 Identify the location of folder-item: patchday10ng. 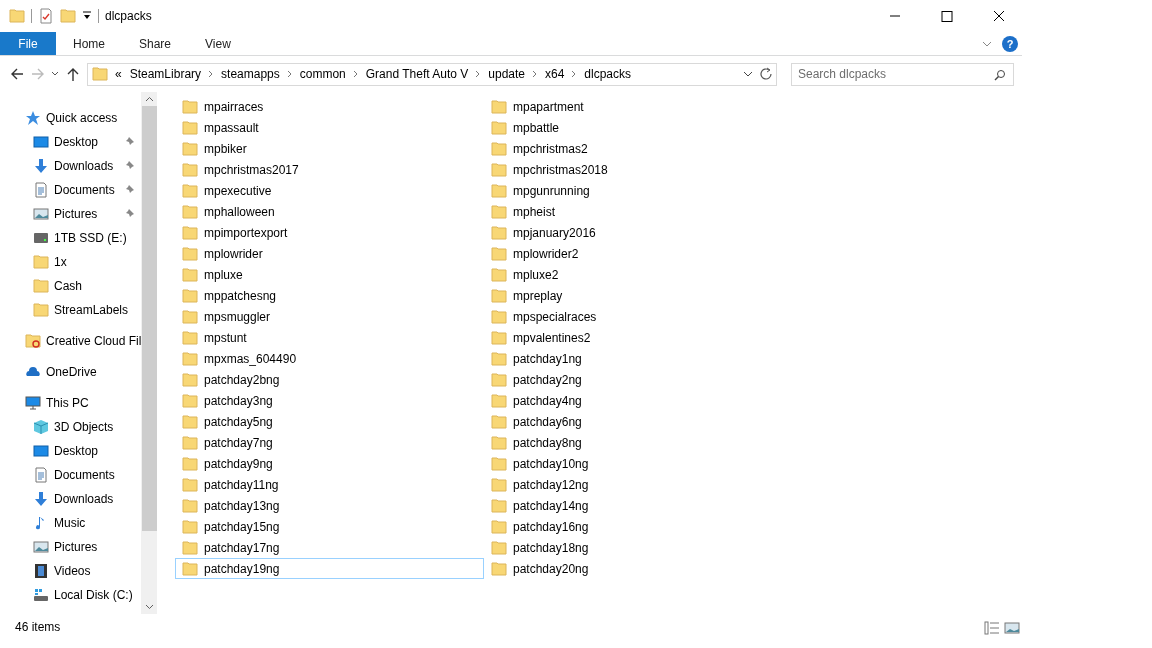
(638, 463).